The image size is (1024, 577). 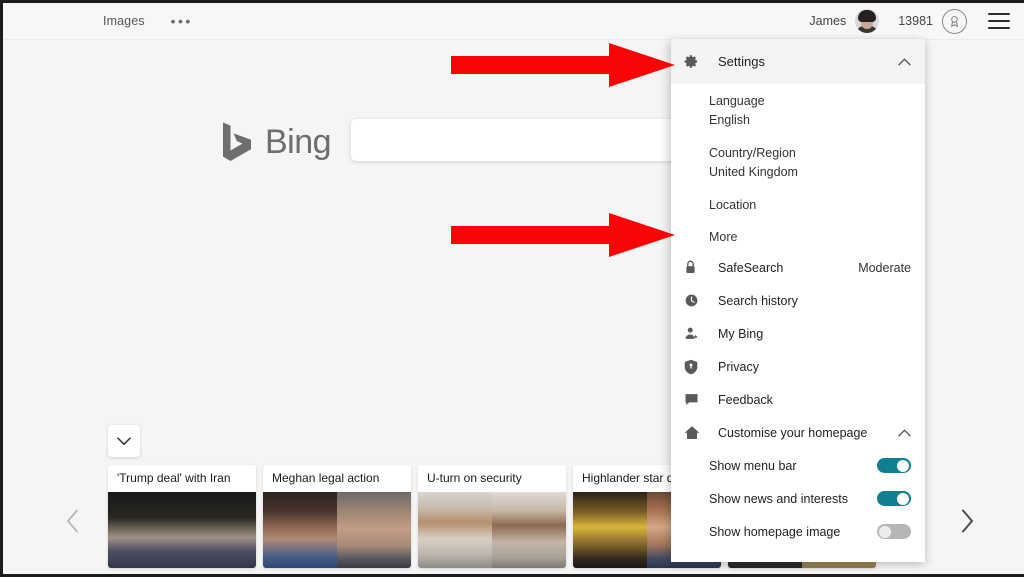 I want to click on speech-bubble-icon, so click(x=697, y=399).